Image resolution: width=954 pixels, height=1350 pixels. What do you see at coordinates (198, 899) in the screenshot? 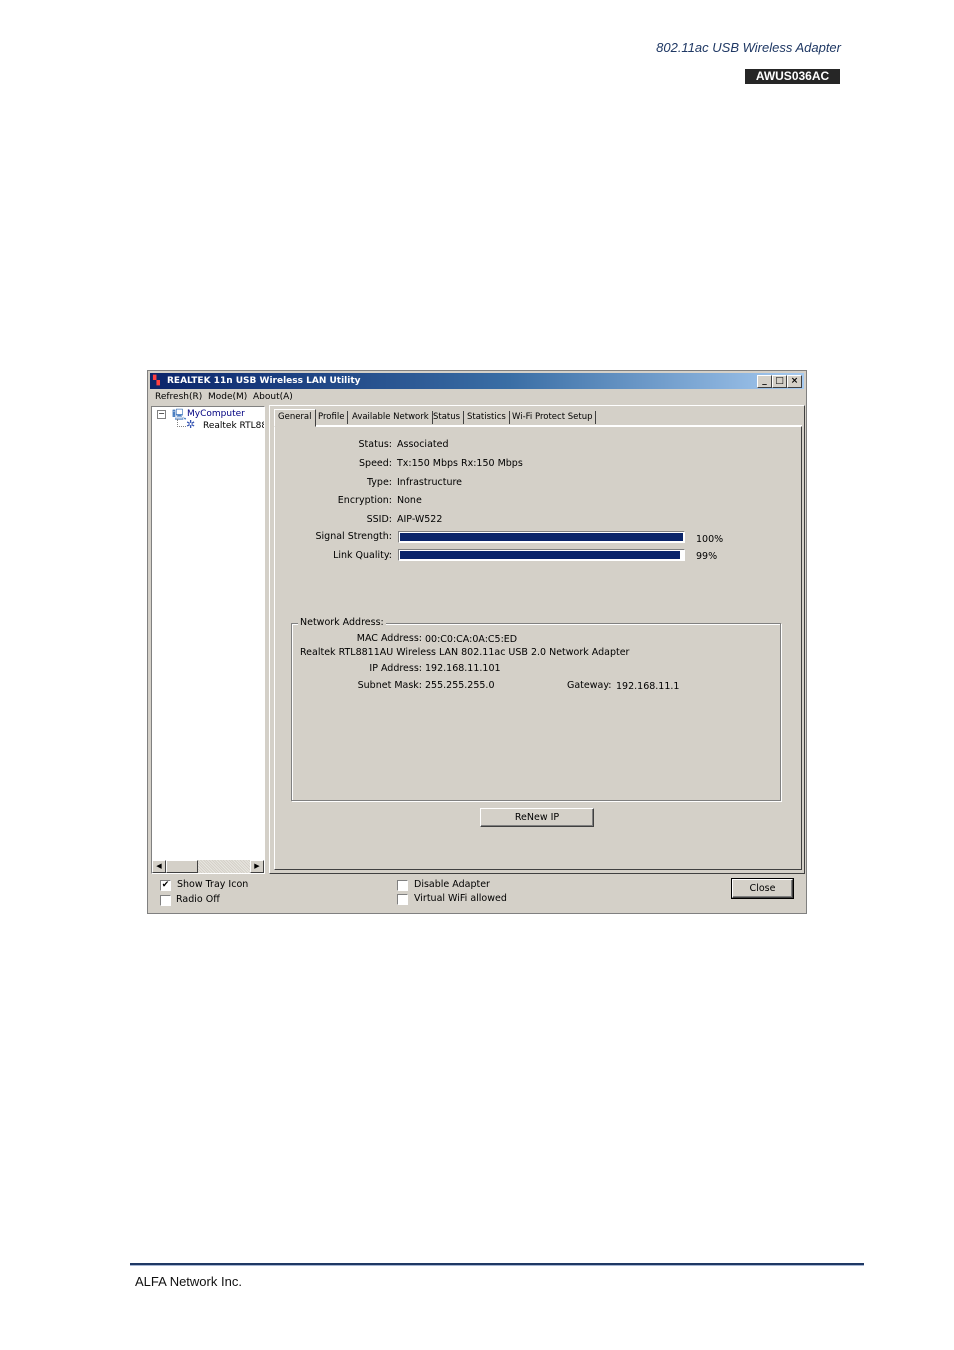
I see `radio-off-label: Radio Off` at bounding box center [198, 899].